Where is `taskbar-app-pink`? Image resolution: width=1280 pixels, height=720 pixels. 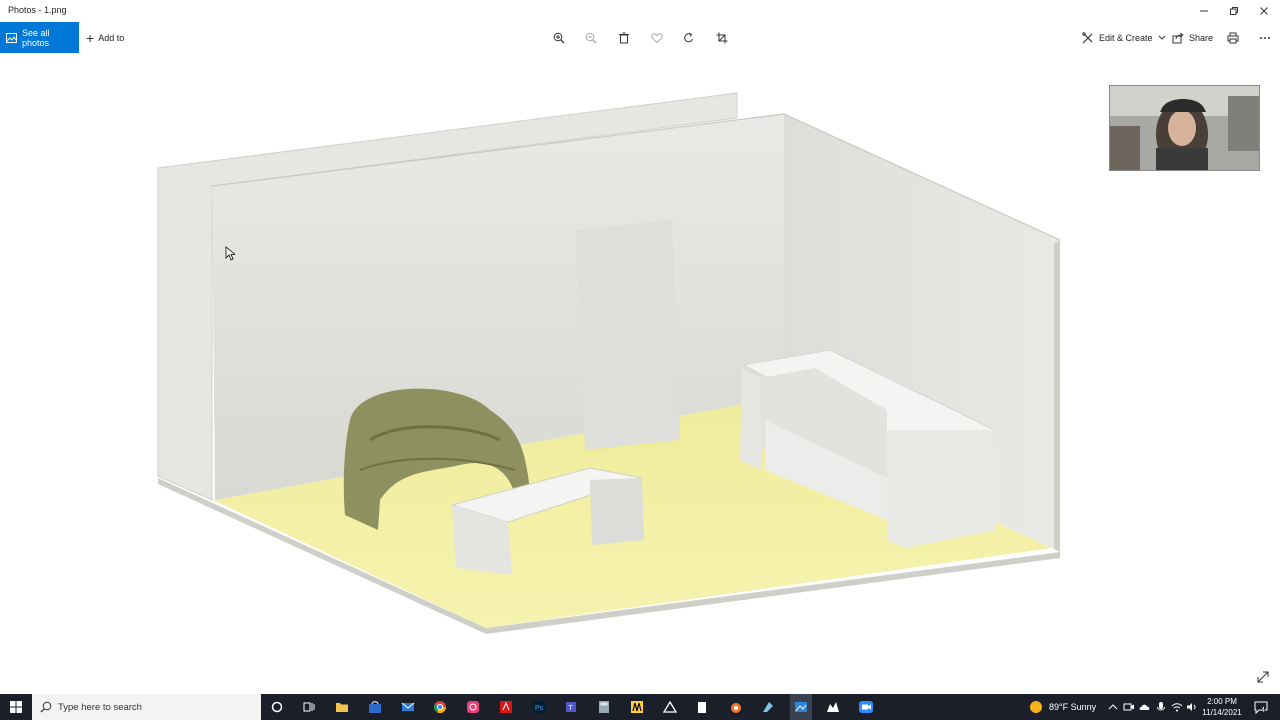
taskbar-app-pink is located at coordinates (473, 707).